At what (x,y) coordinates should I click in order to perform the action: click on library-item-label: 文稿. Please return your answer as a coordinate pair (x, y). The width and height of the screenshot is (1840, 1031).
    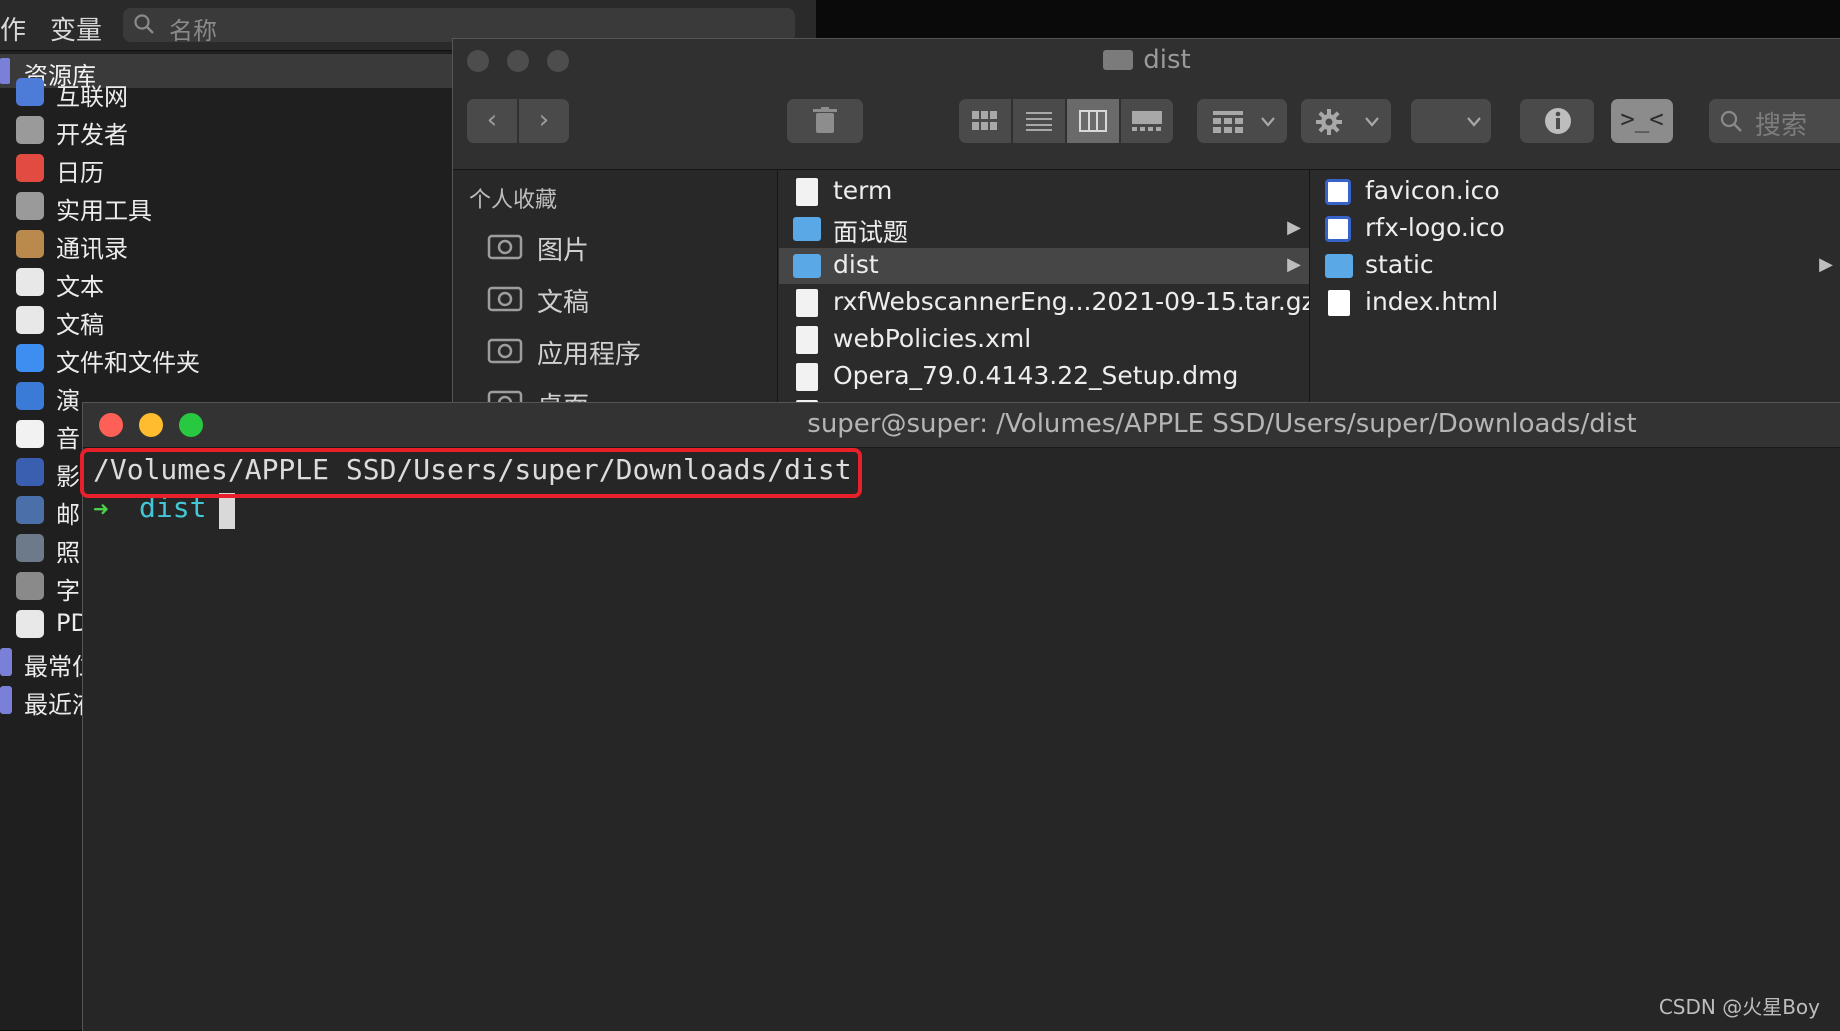
    Looking at the image, I should click on (80, 325).